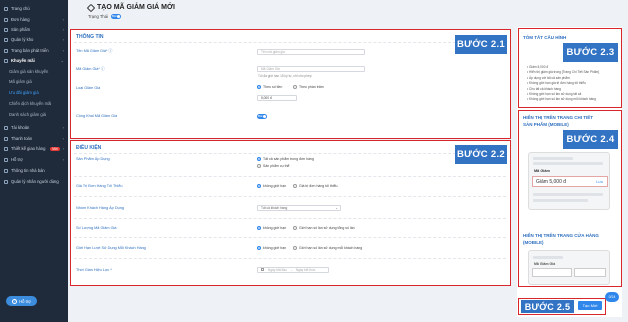 Image resolution: width=628 pixels, height=322 pixels. I want to click on sidebar-item: Thiết kế giao hàng Mới ›, so click(34, 148).